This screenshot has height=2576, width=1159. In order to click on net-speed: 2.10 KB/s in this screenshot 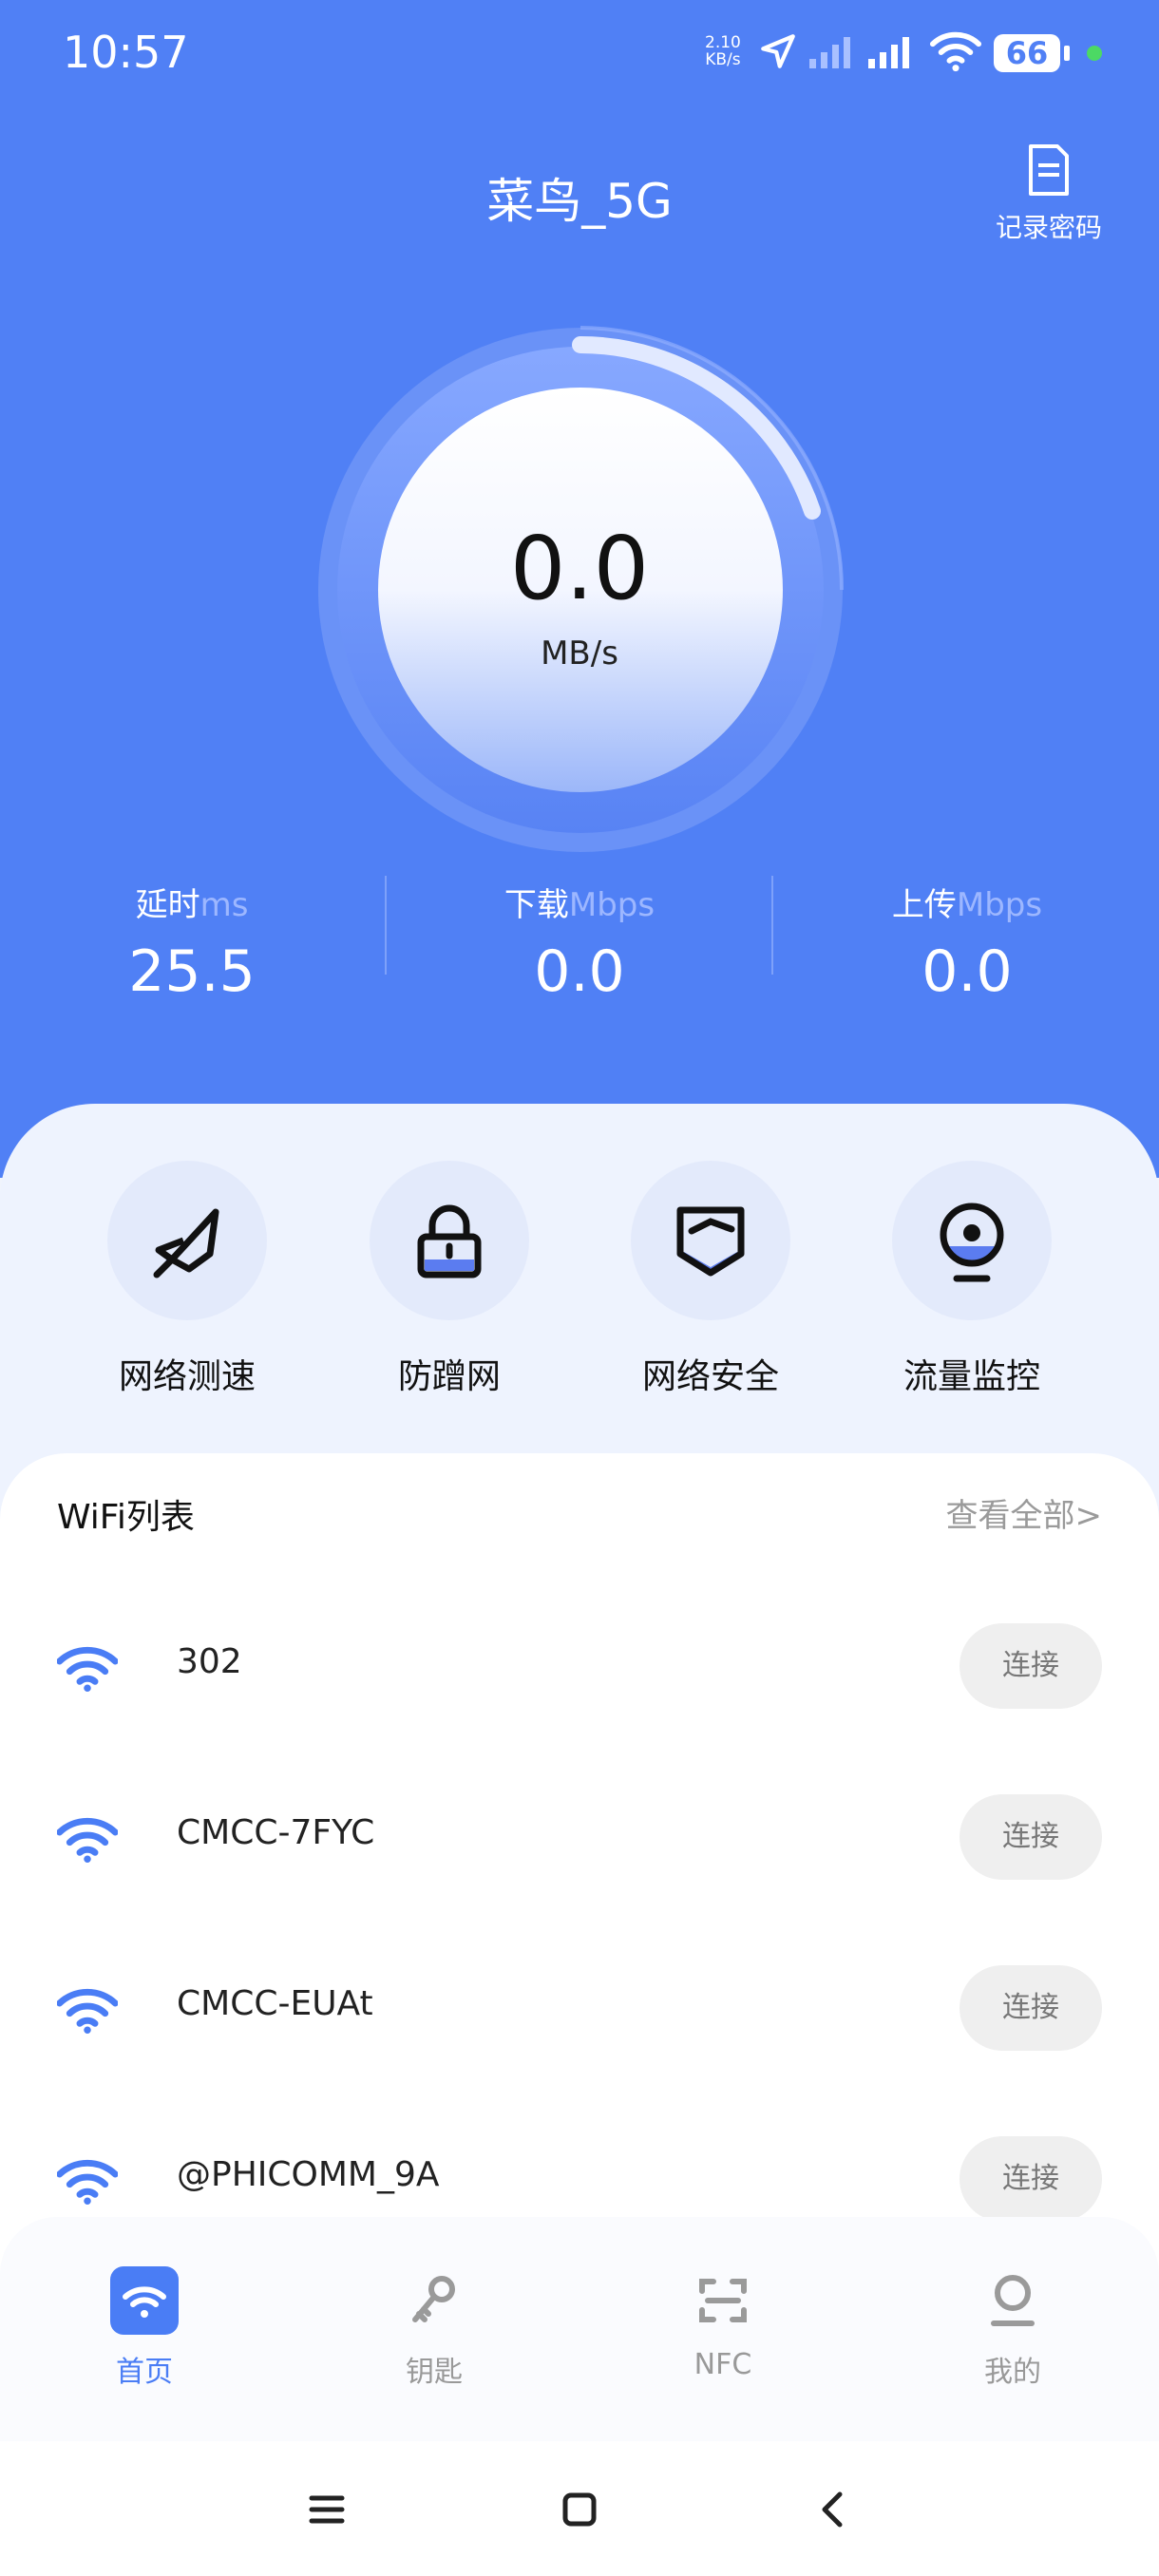, I will do `click(723, 51)`.